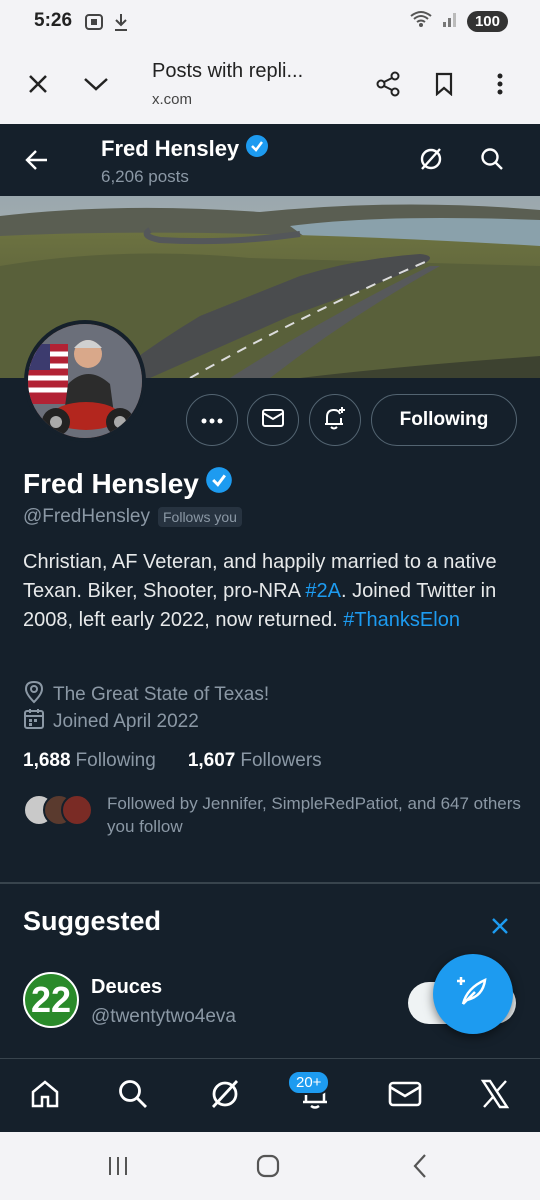 This screenshot has width=540, height=1200. I want to click on header-name: Fred Hensley, so click(185, 149).